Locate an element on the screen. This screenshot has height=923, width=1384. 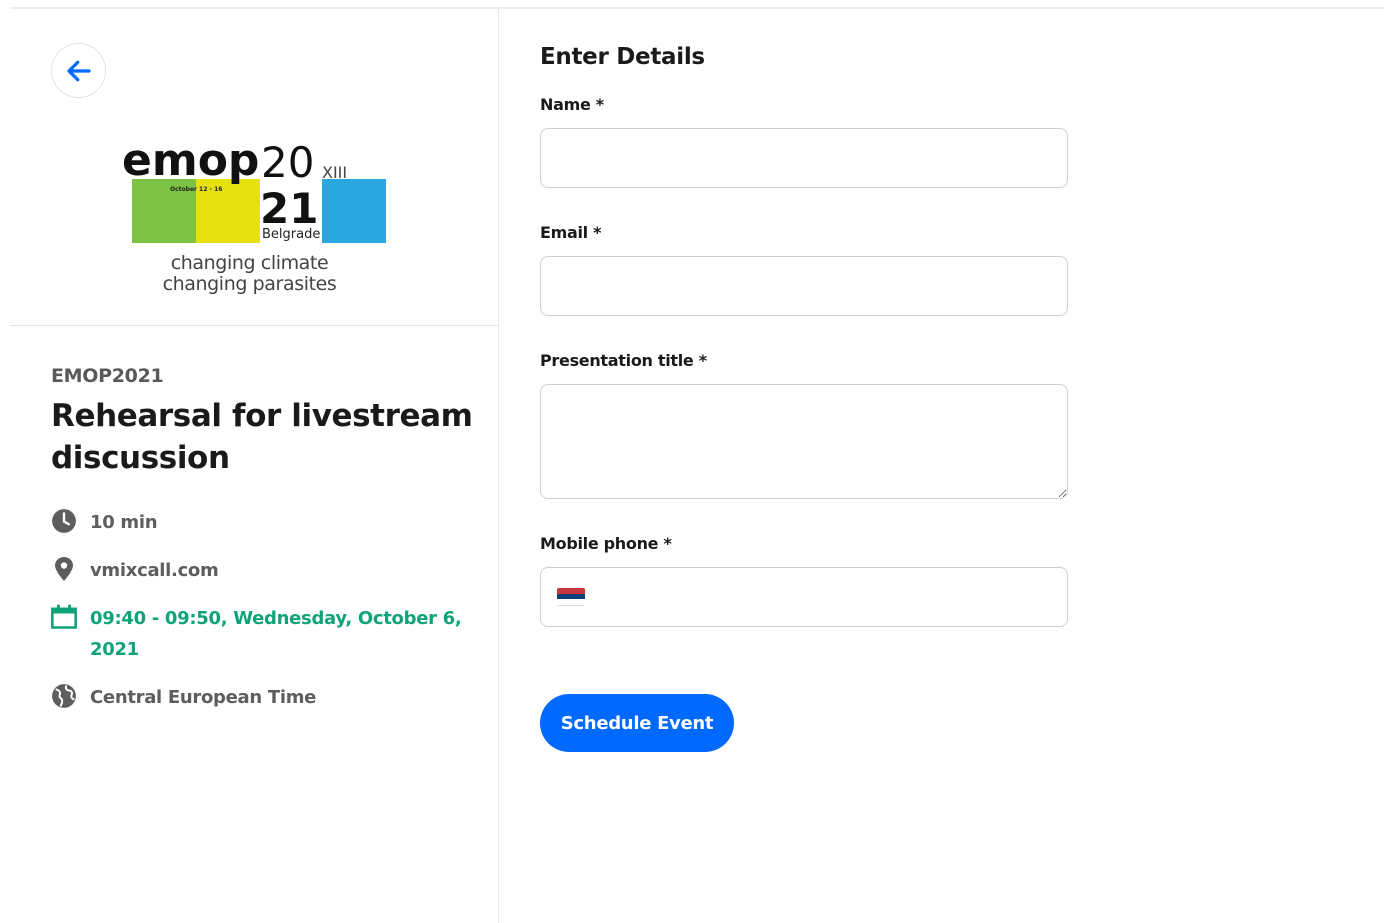
logo-graphic: emop 20 XIII October 12 - 16 21 Belgrade is located at coordinates (254, 189).